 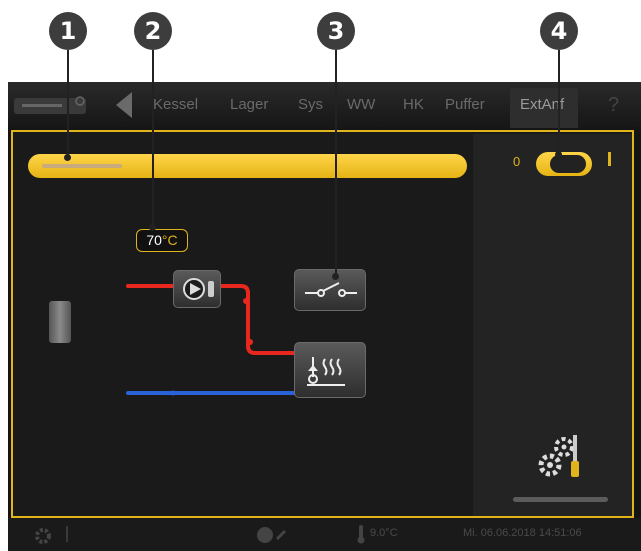 What do you see at coordinates (153, 138) in the screenshot?
I see `callout-2-leader` at bounding box center [153, 138].